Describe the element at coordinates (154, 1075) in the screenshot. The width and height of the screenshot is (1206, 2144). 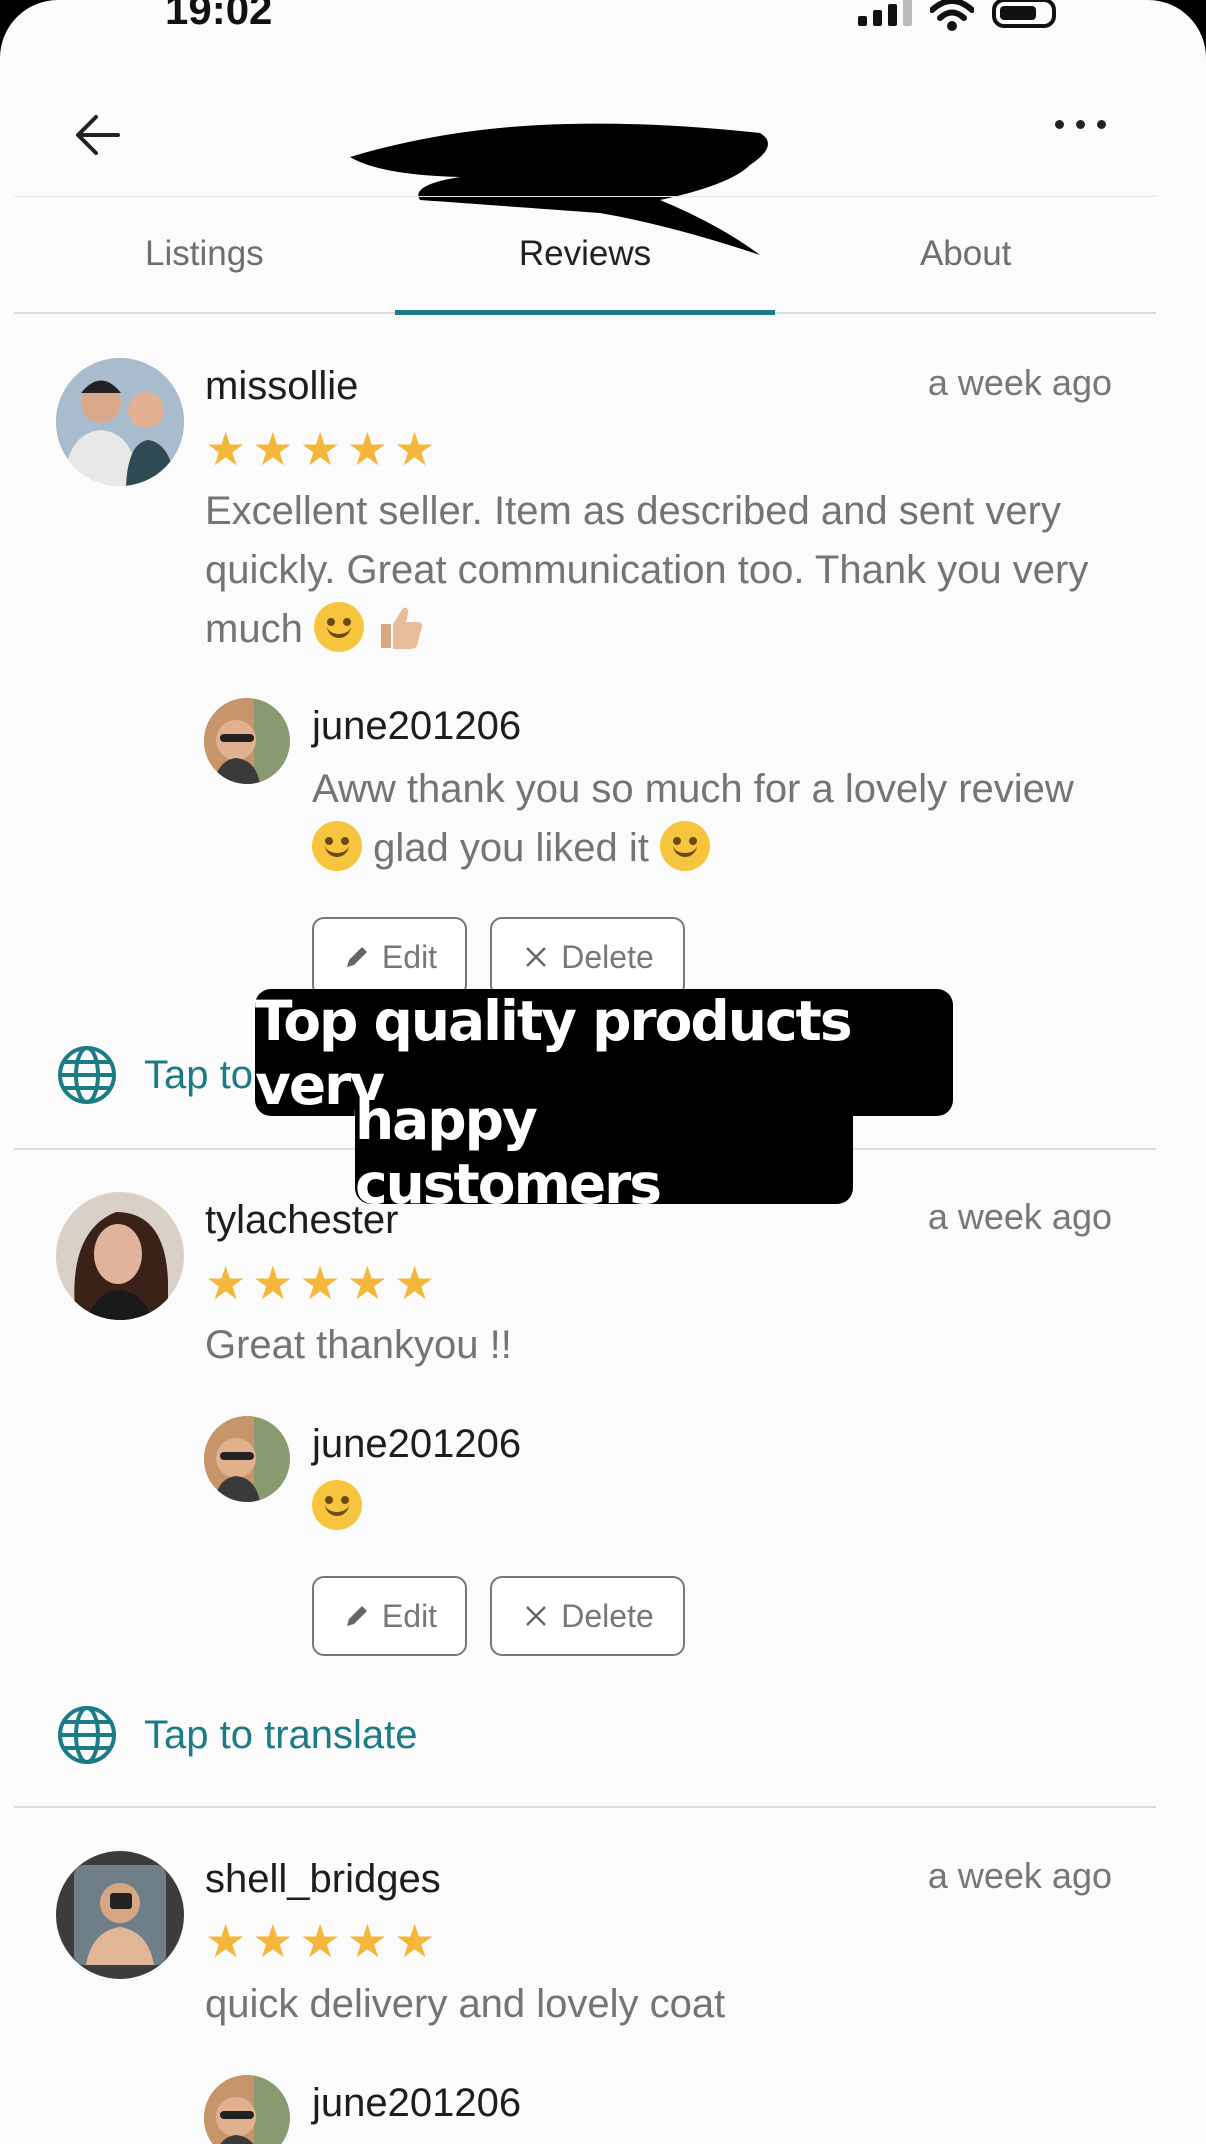
I see `translate-link: Tap to` at that location.